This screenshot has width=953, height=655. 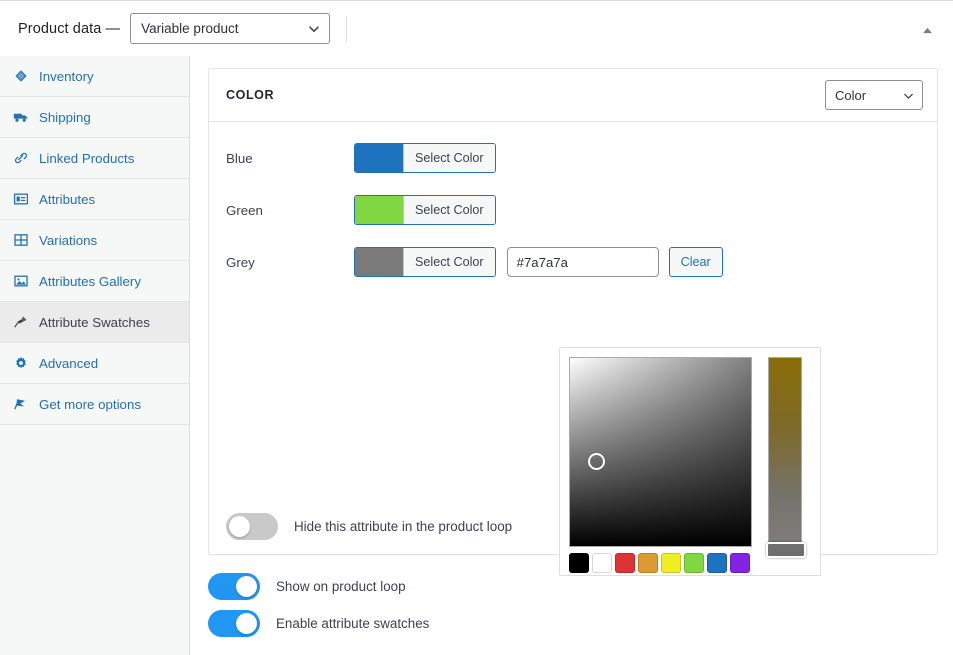 What do you see at coordinates (190, 28) in the screenshot?
I see `product-type-value: Variable product` at bounding box center [190, 28].